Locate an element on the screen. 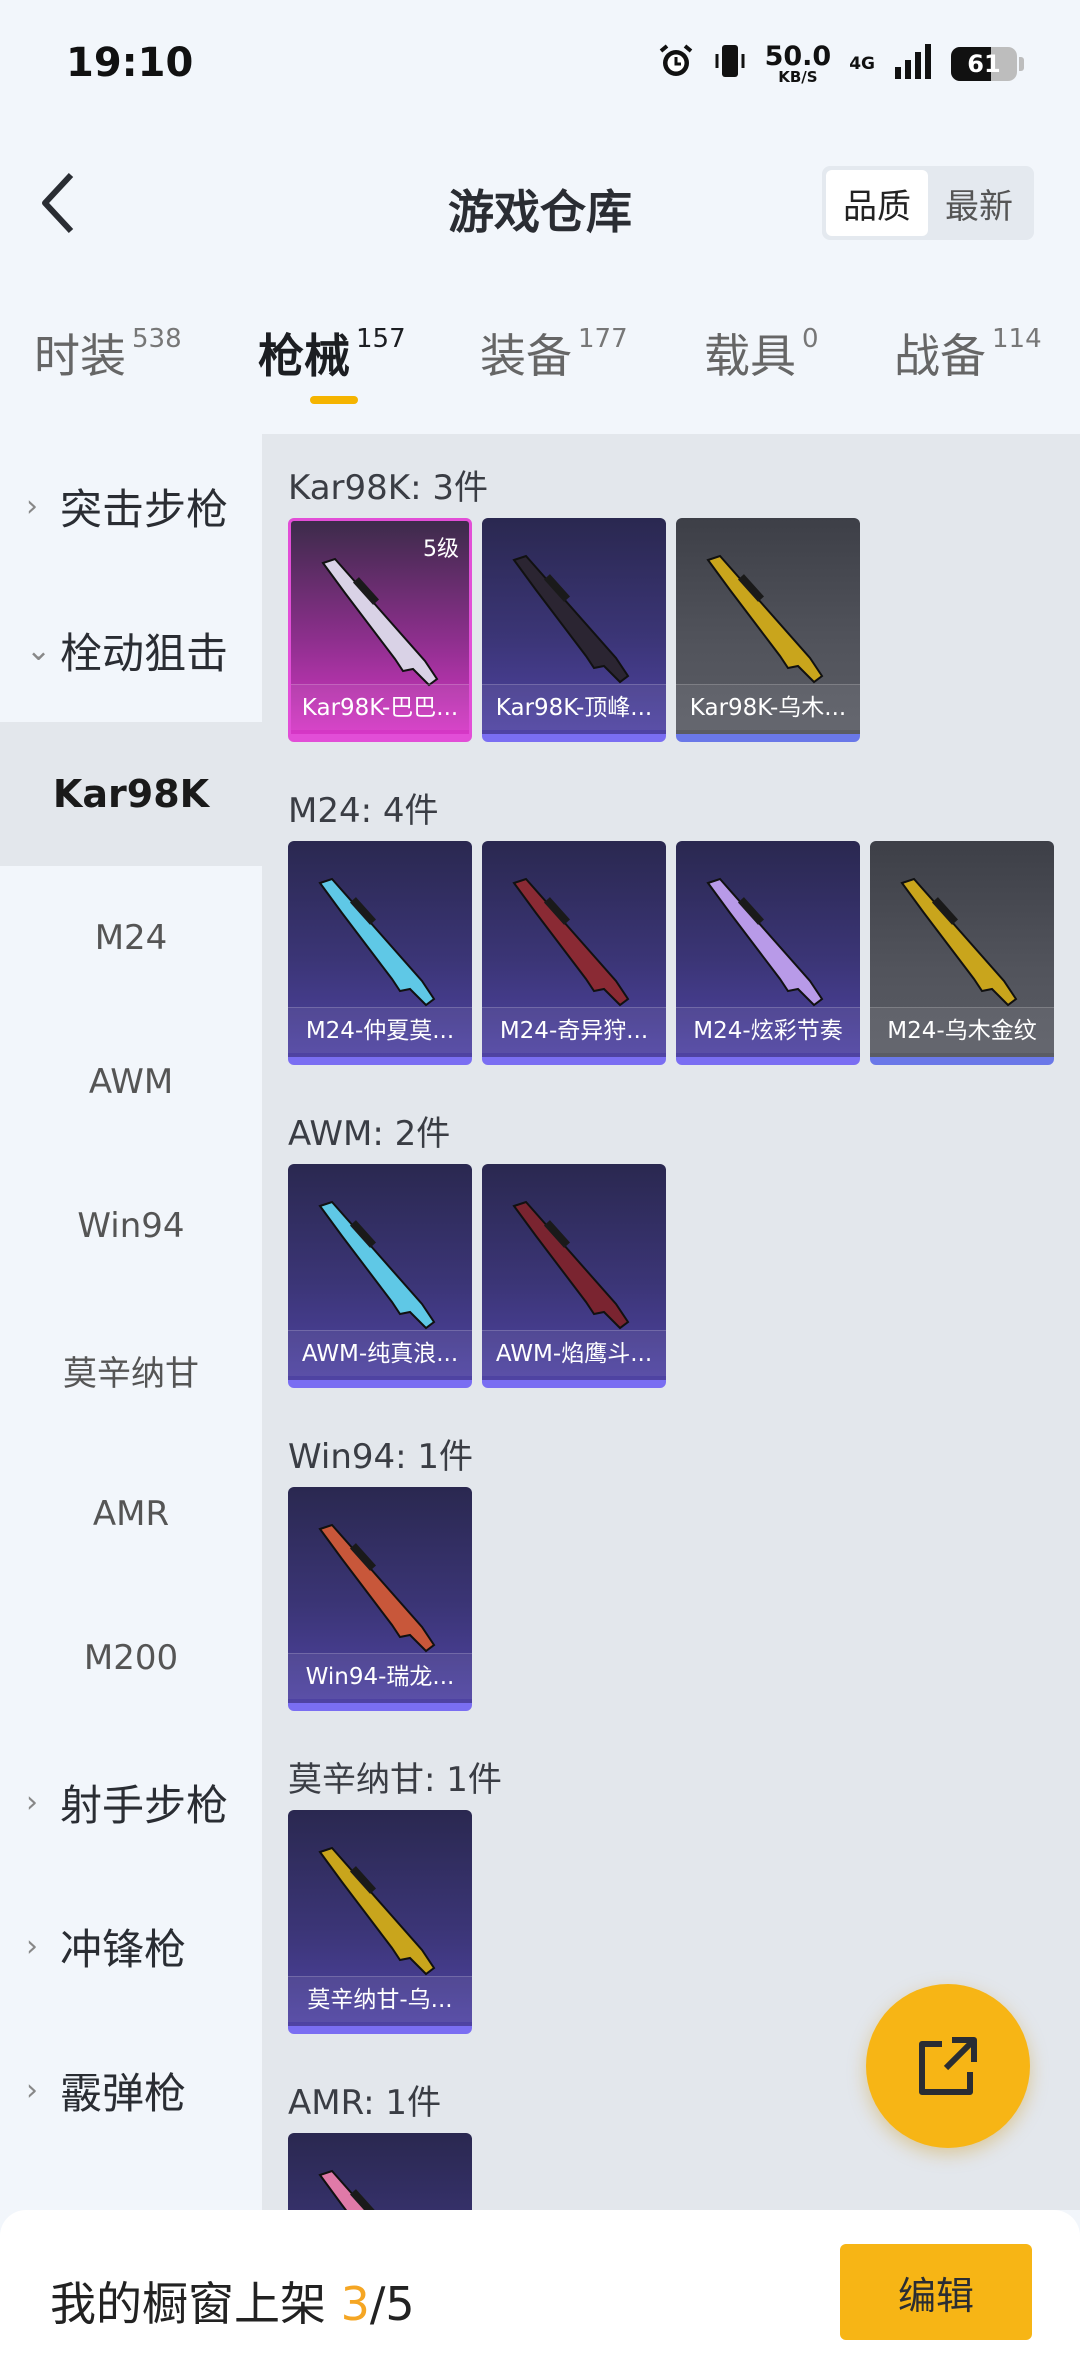 The image size is (1080, 2375). edit-button: 编辑 is located at coordinates (936, 2292).